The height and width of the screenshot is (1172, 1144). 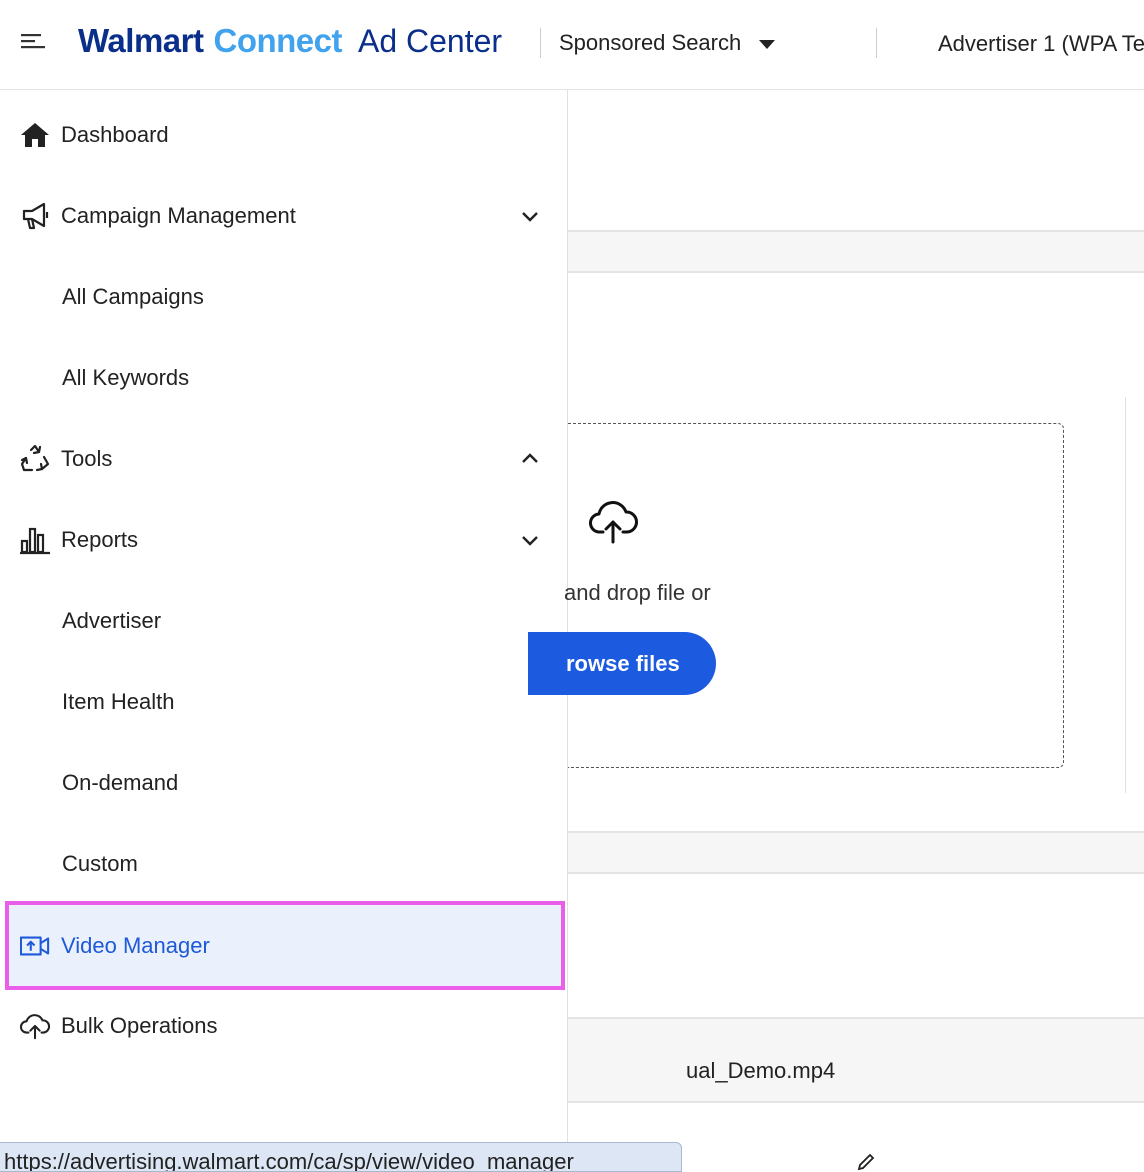 I want to click on sidebar-item-item-health: Item Health, so click(x=284, y=701).